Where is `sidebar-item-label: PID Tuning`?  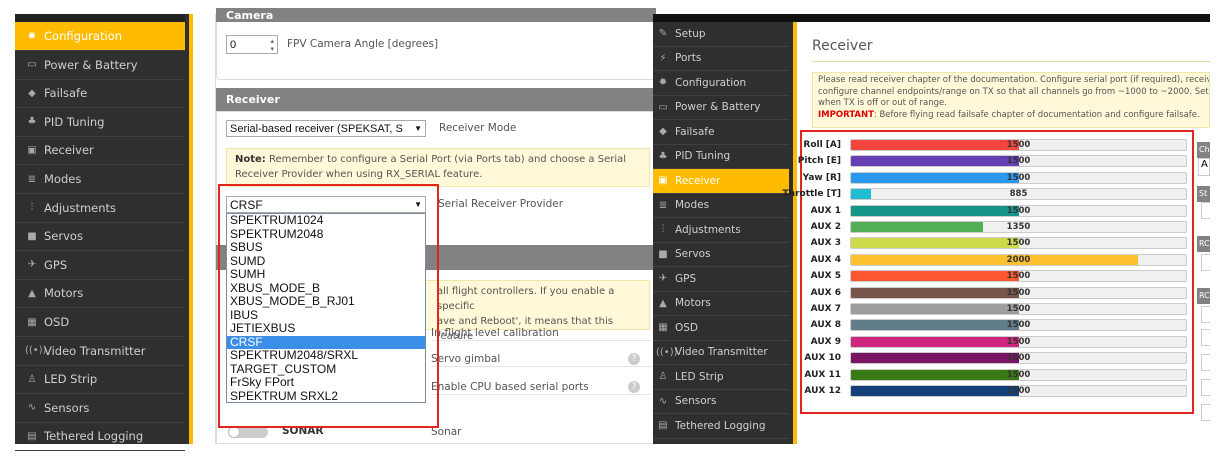
sidebar-item-label: PID Tuning is located at coordinates (703, 156).